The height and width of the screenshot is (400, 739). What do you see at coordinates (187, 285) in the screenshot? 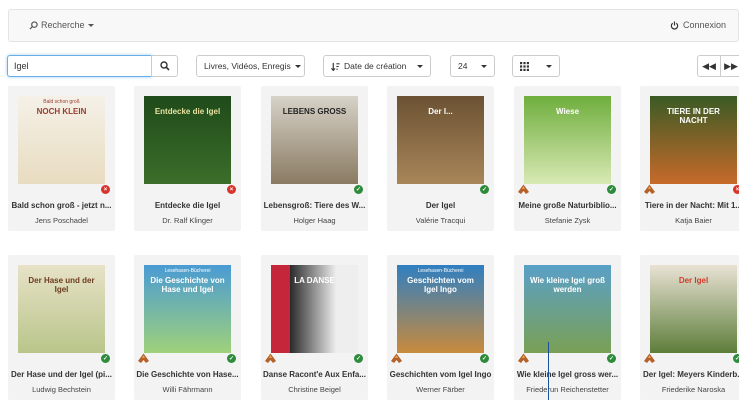
I see `cover-title-text: Die Geschichte von Hase und Igel` at bounding box center [187, 285].